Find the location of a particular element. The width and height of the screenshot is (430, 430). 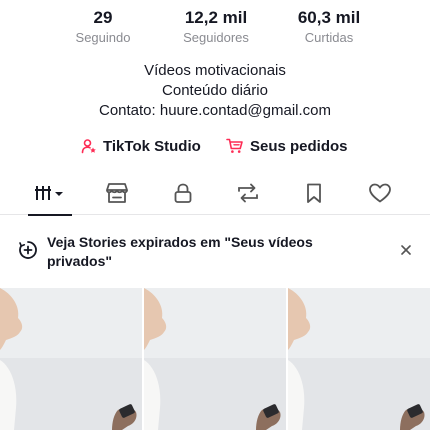

shop-tab is located at coordinates (117, 193).